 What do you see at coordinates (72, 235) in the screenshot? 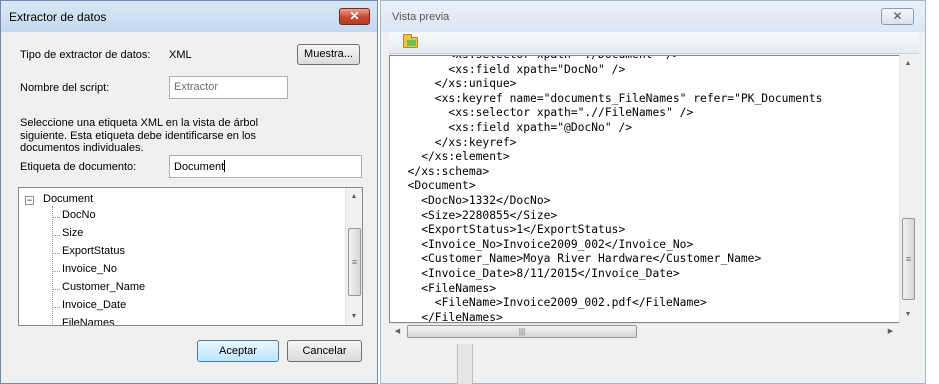
I see `tree-item: Size` at bounding box center [72, 235].